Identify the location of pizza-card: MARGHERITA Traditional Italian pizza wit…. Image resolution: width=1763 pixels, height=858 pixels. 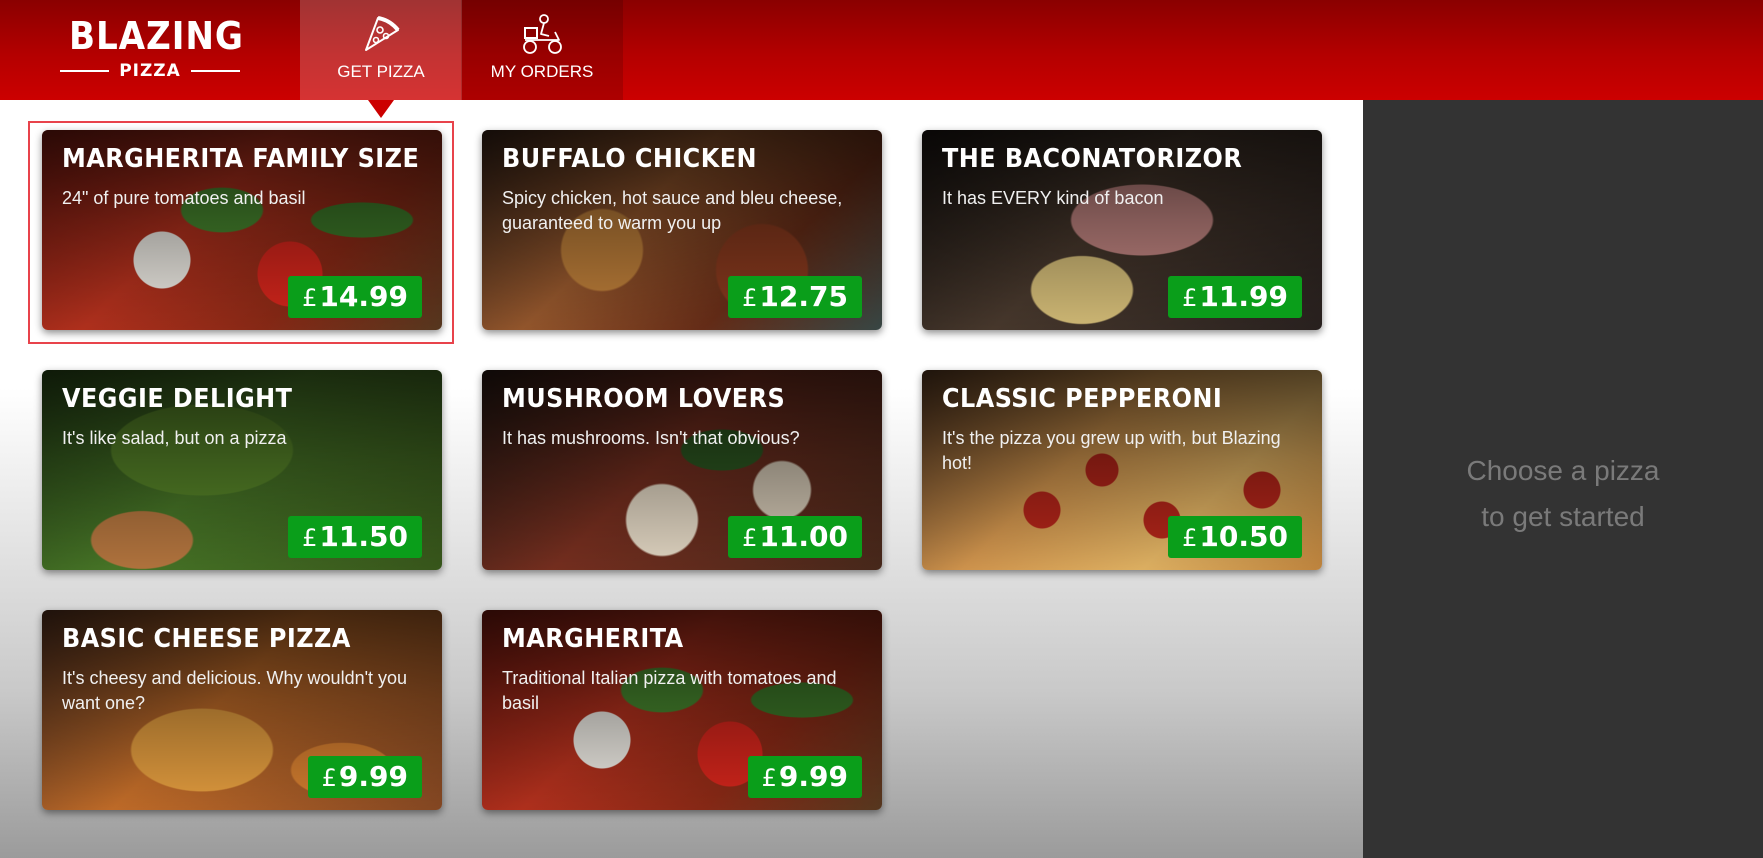
(682, 710).